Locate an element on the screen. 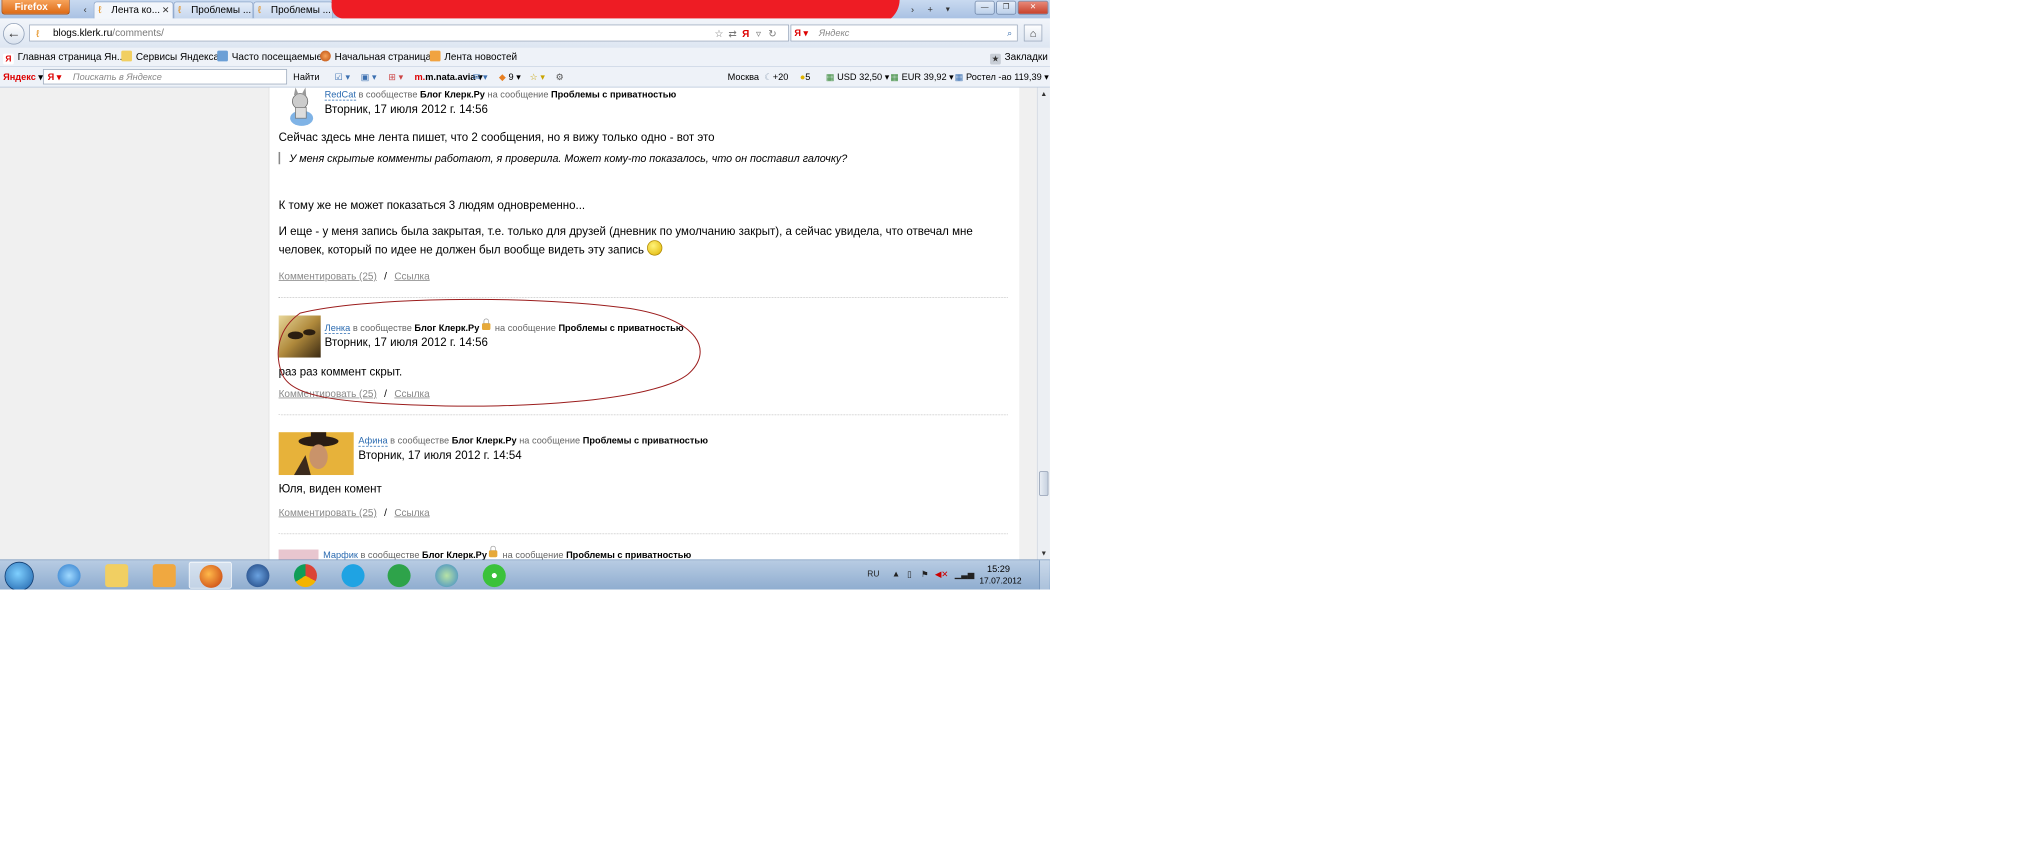 The image size is (2040, 843). cat-avatar-icon is located at coordinates (300, 107).